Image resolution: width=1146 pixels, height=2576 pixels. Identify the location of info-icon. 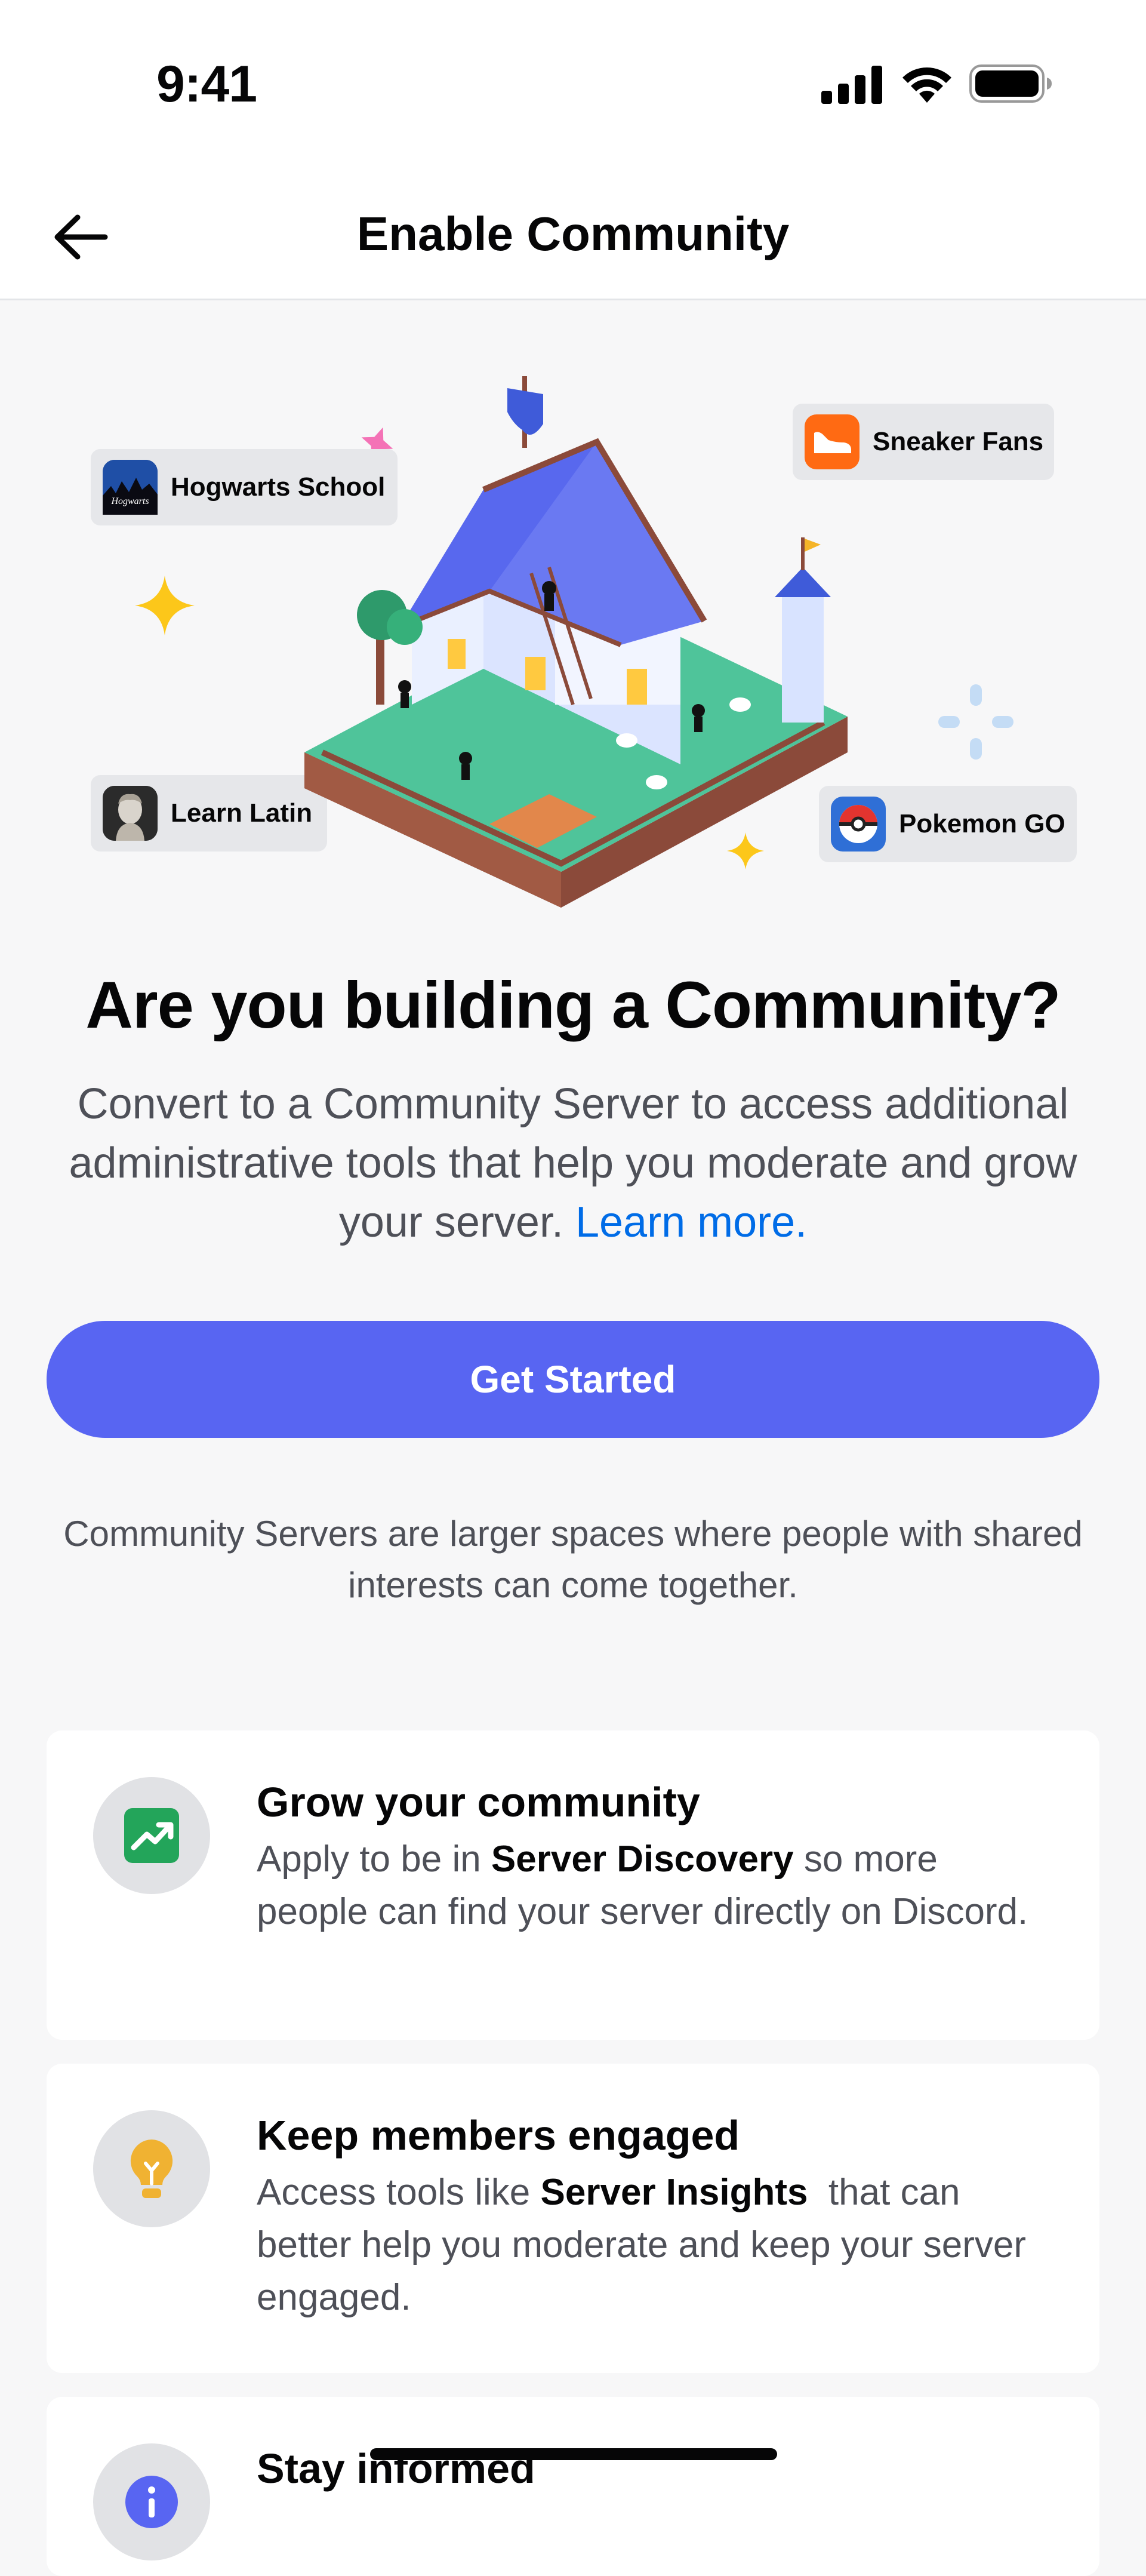
(151, 2502).